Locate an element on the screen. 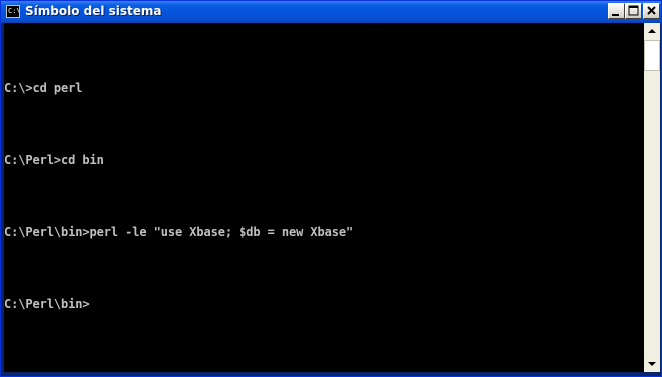 The width and height of the screenshot is (662, 377). chevron-down-icon is located at coordinates (652, 364).